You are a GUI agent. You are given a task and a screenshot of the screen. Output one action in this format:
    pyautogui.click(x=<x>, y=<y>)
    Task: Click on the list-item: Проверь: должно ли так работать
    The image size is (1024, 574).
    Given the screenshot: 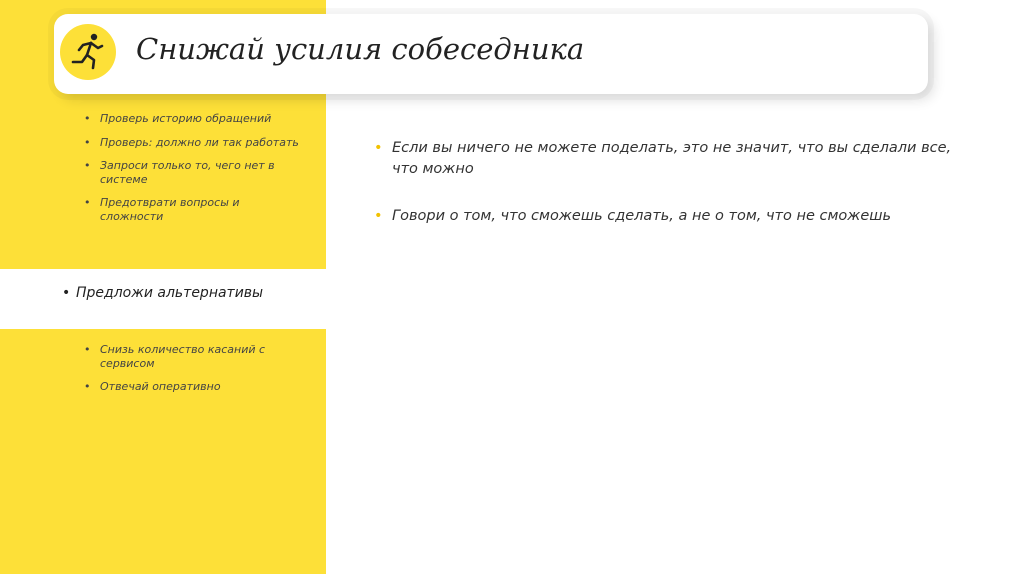 What is the action you would take?
    pyautogui.click(x=194, y=143)
    